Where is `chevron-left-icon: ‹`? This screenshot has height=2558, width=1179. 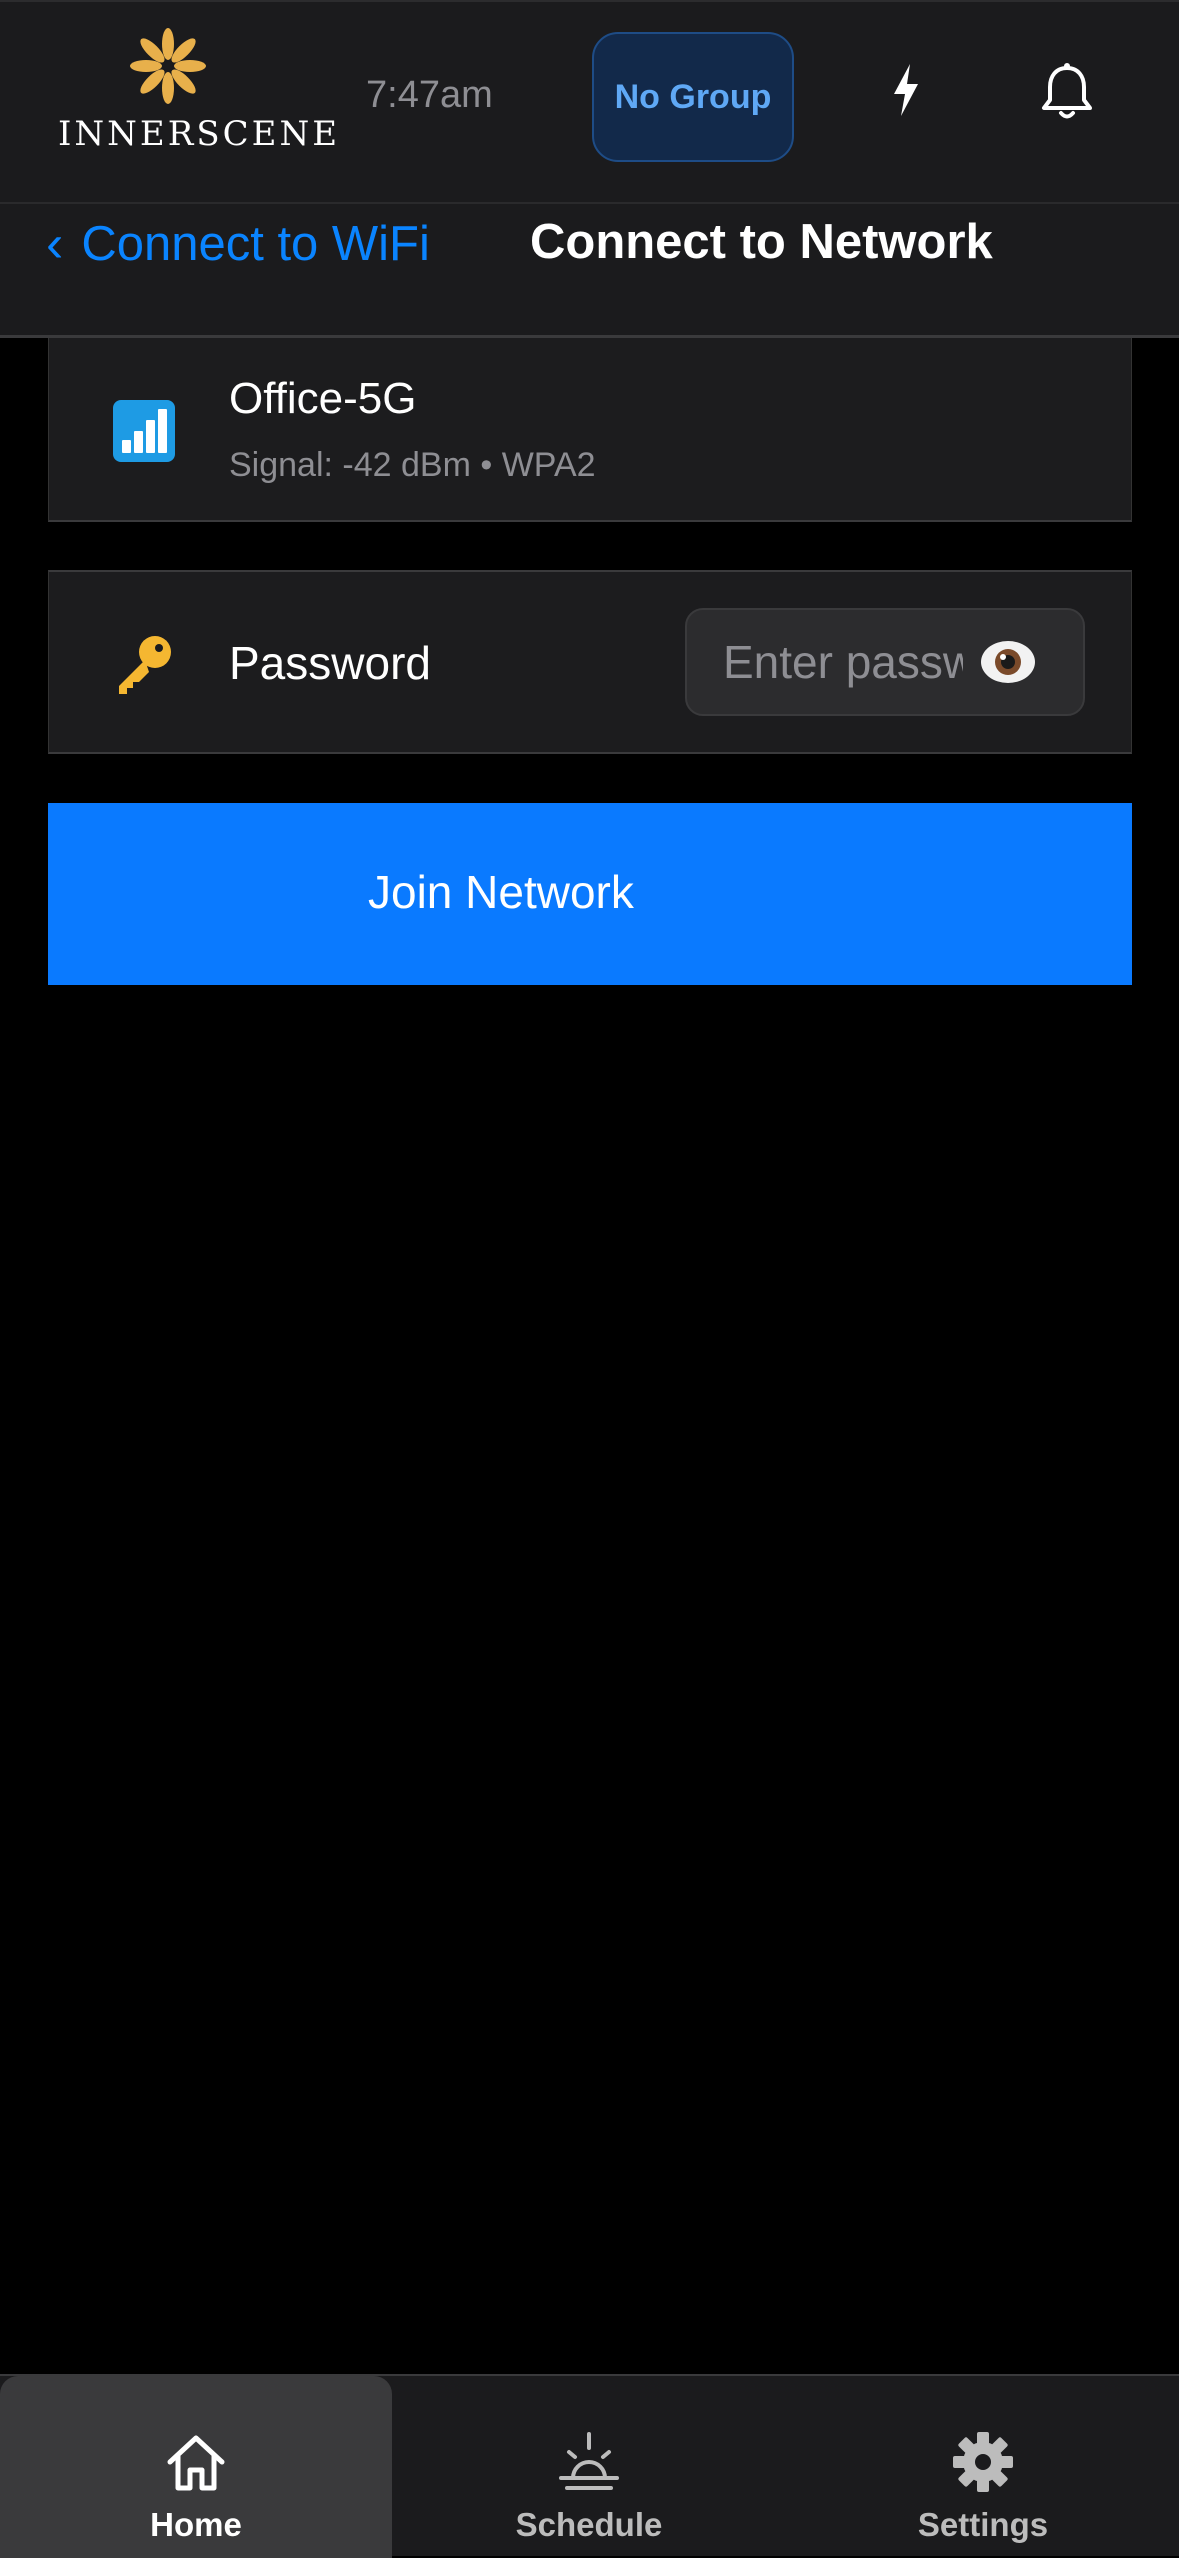 chevron-left-icon: ‹ is located at coordinates (55, 244).